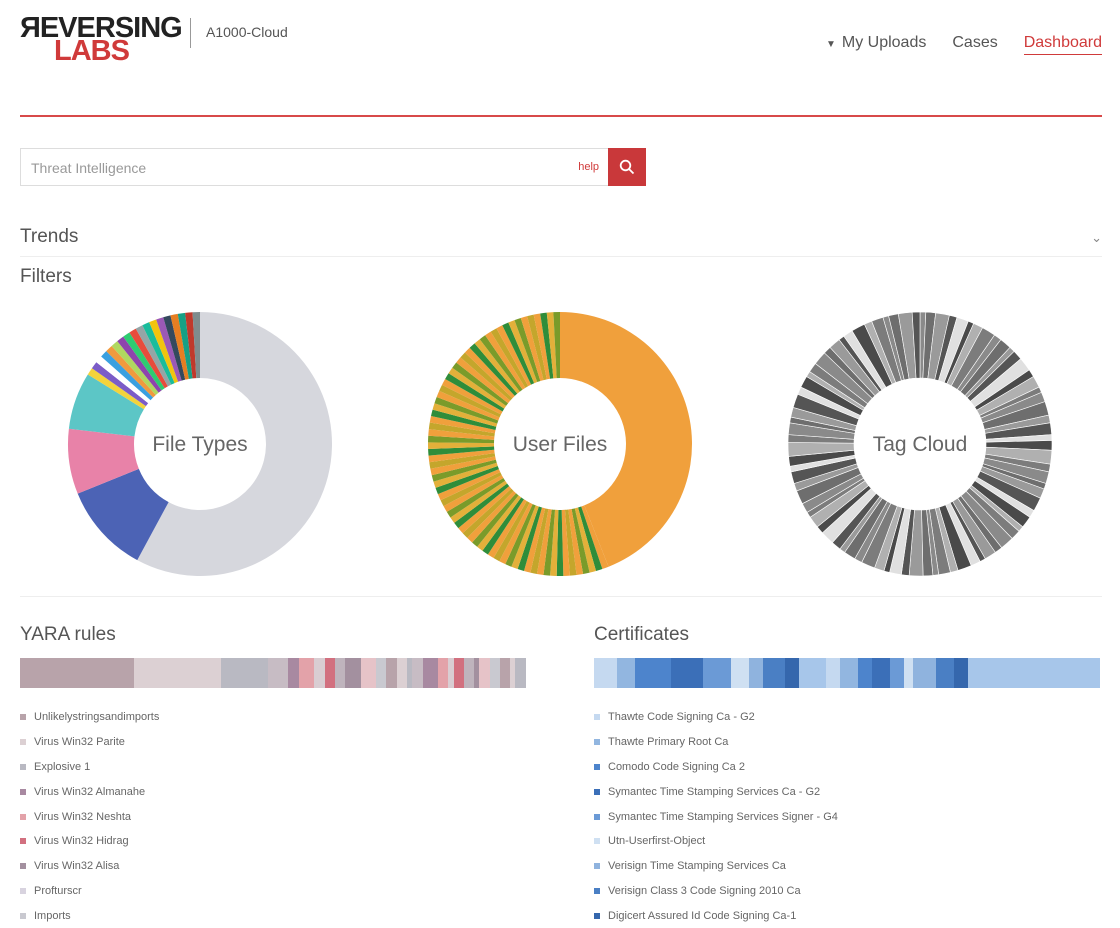  What do you see at coordinates (876, 44) in the screenshot?
I see `nav-my-uploads: ▼ My Uploads` at bounding box center [876, 44].